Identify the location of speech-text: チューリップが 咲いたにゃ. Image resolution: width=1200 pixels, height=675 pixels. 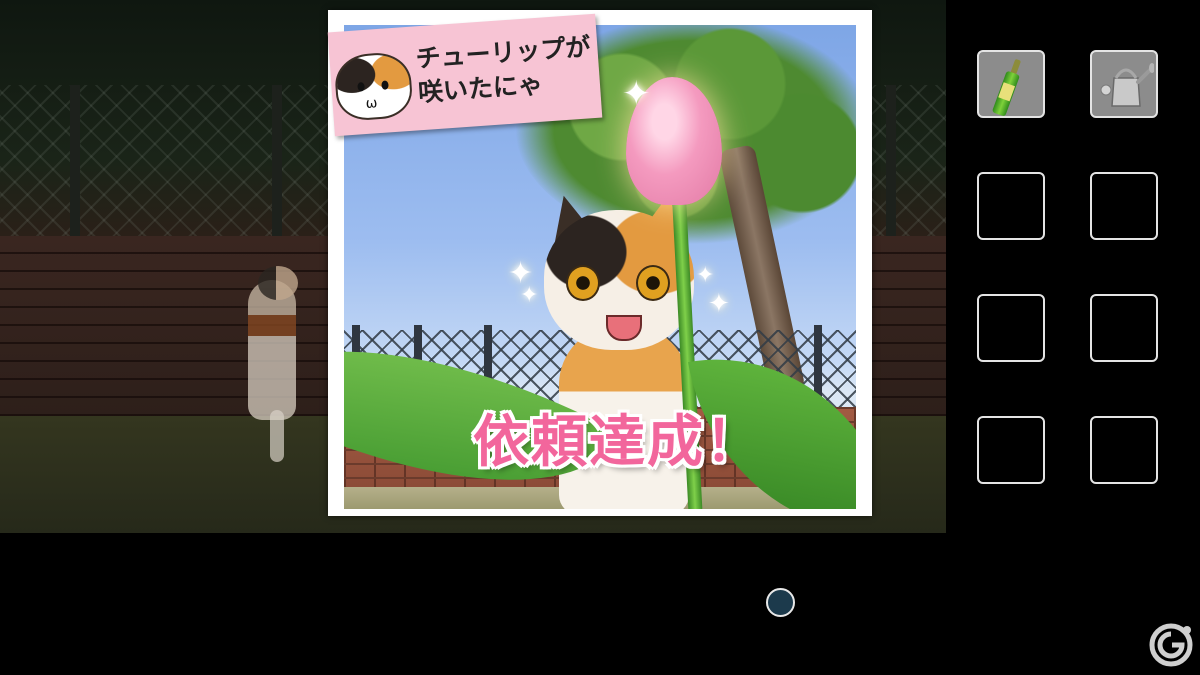
(503, 70).